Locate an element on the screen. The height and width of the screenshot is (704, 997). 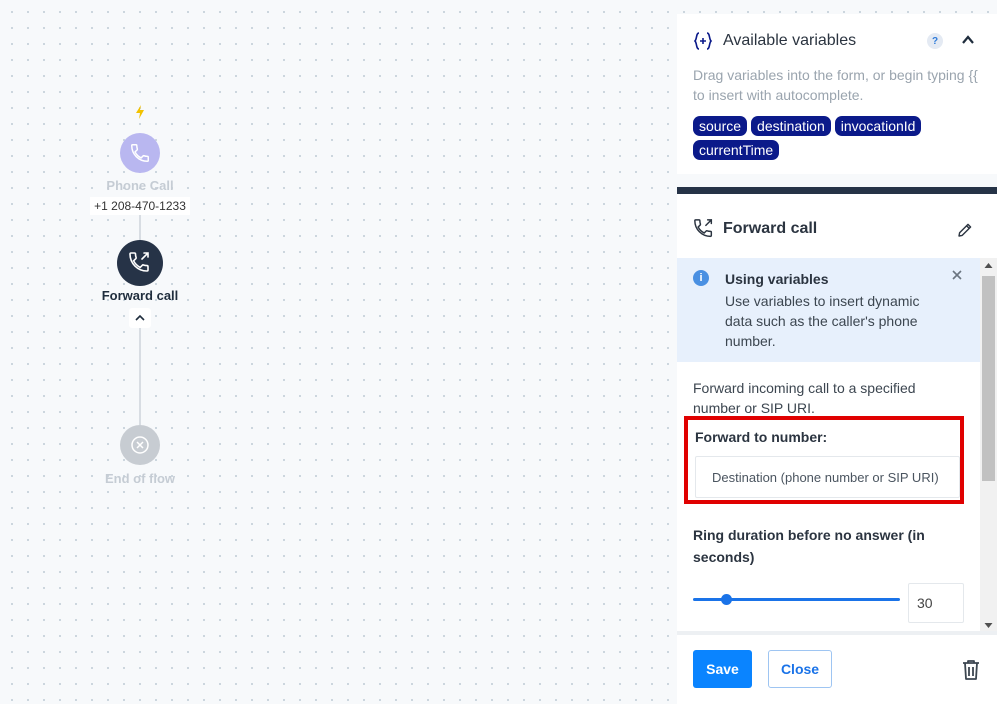
end-of-flow-label: End of flow is located at coordinates (140, 478).